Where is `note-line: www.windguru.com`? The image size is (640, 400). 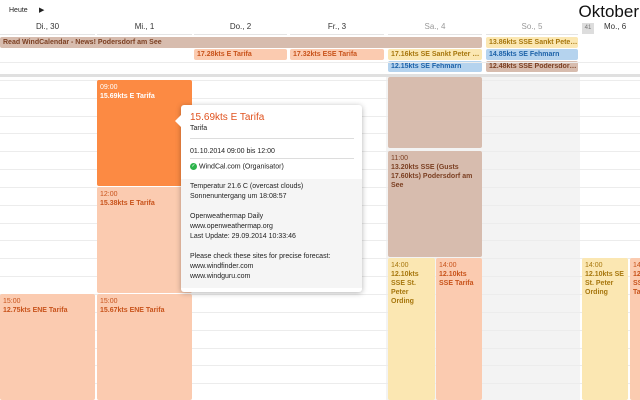 note-line: www.windguru.com is located at coordinates (220, 276).